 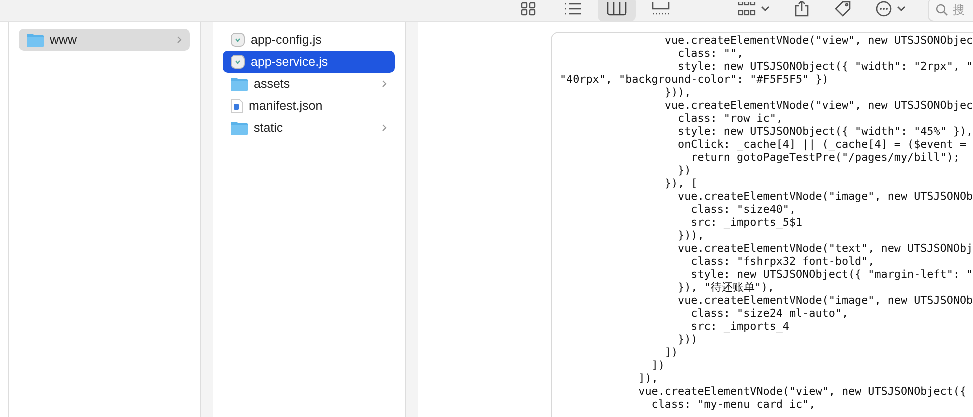 I want to click on code-line: class: "row ic",, so click(x=730, y=118).